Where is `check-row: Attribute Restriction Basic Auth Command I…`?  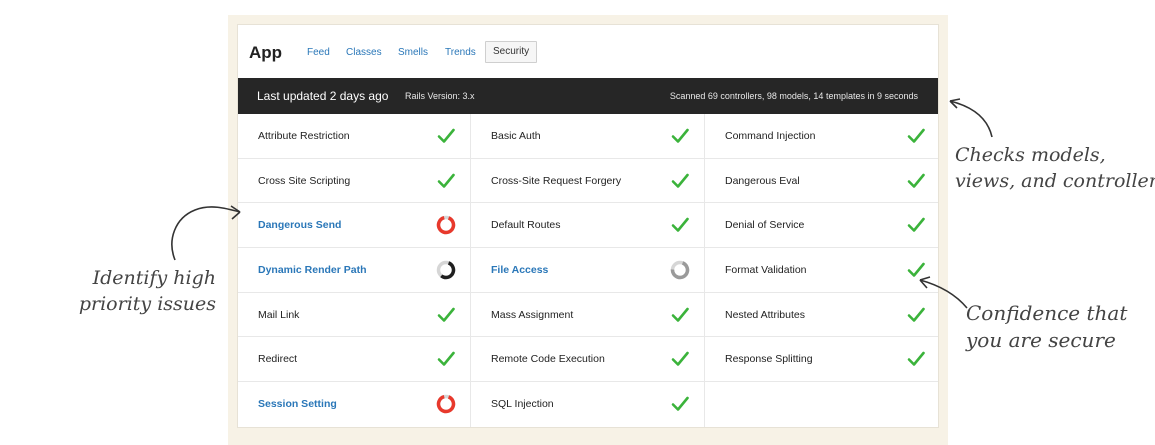
check-row: Attribute Restriction Basic Auth Command I… is located at coordinates (588, 136).